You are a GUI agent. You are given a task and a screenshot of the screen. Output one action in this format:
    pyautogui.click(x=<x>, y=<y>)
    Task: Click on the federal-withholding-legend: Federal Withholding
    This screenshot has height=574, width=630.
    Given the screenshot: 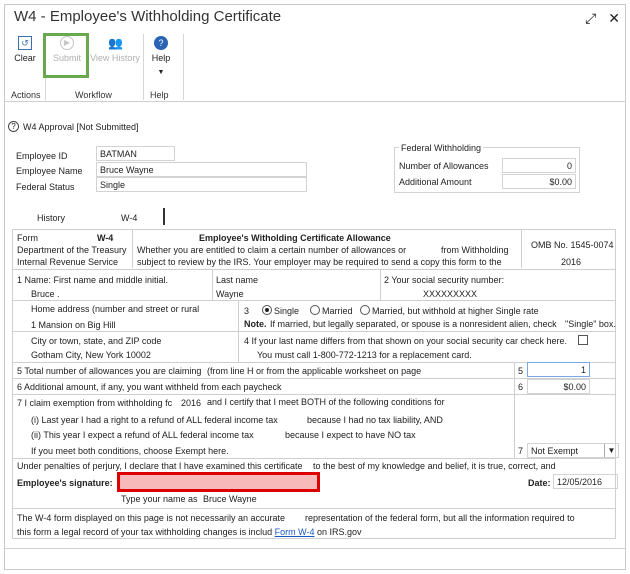 What is the action you would take?
    pyautogui.click(x=441, y=148)
    